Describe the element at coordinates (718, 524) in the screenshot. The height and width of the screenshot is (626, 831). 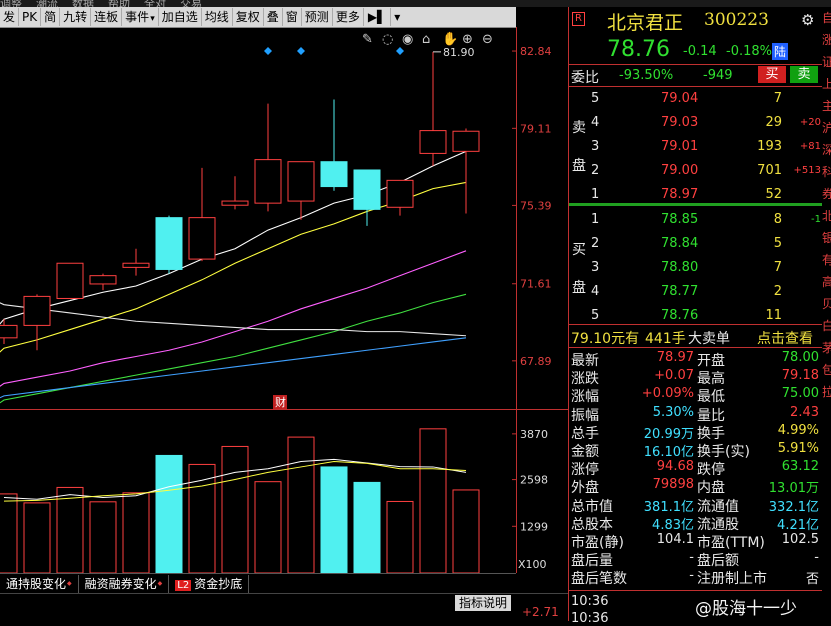
I see `stat-label: 流通股` at that location.